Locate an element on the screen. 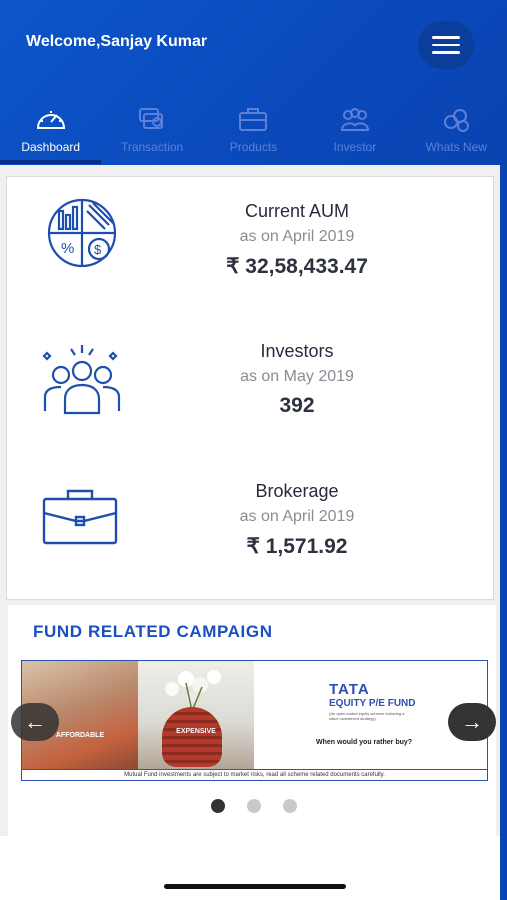  tab-whats-new: Whats New is located at coordinates (456, 131).